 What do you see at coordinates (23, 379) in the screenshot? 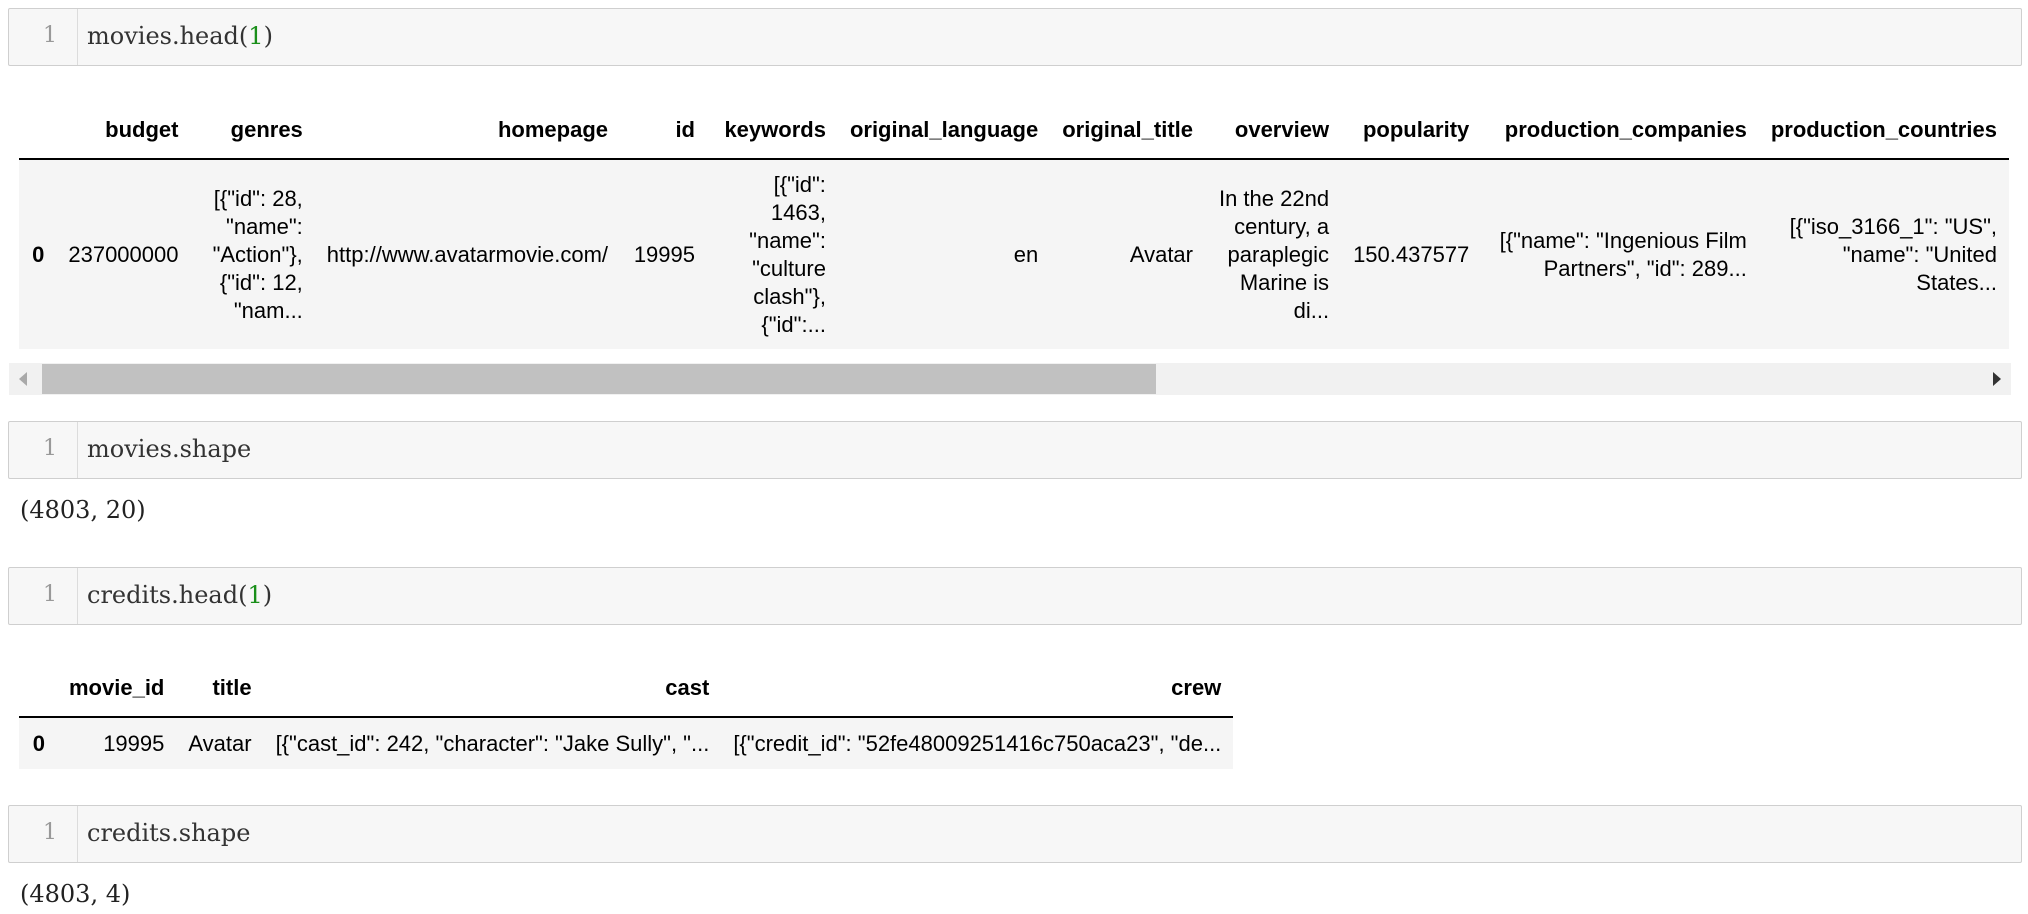
I see `scroll-left-arrow-icon` at bounding box center [23, 379].